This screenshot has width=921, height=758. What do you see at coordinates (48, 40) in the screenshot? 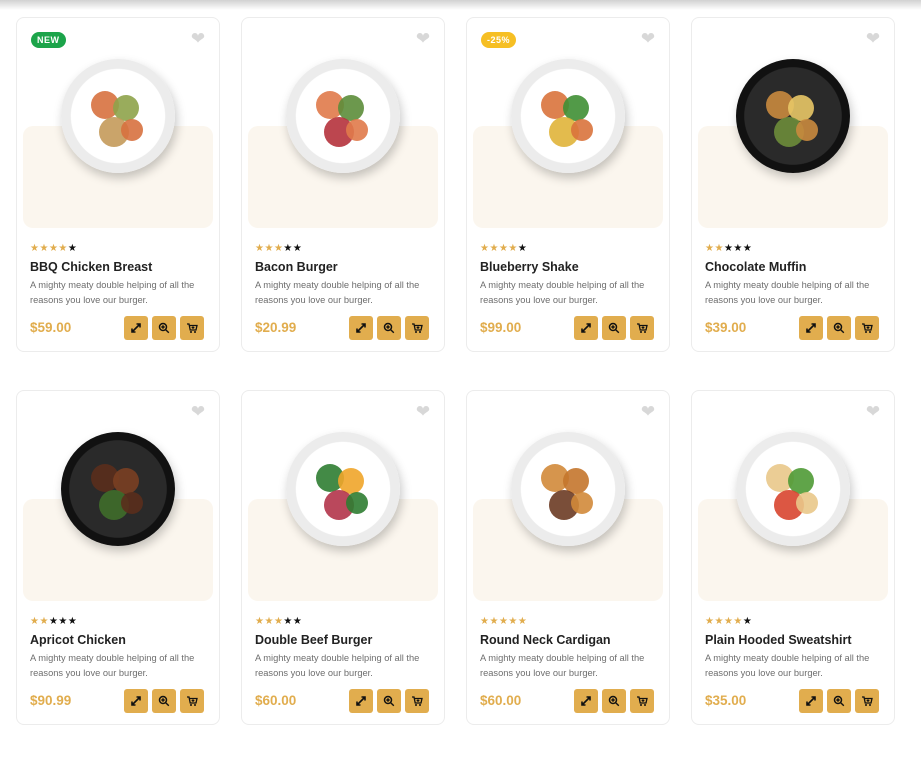
I see `product-badge: NEW` at bounding box center [48, 40].